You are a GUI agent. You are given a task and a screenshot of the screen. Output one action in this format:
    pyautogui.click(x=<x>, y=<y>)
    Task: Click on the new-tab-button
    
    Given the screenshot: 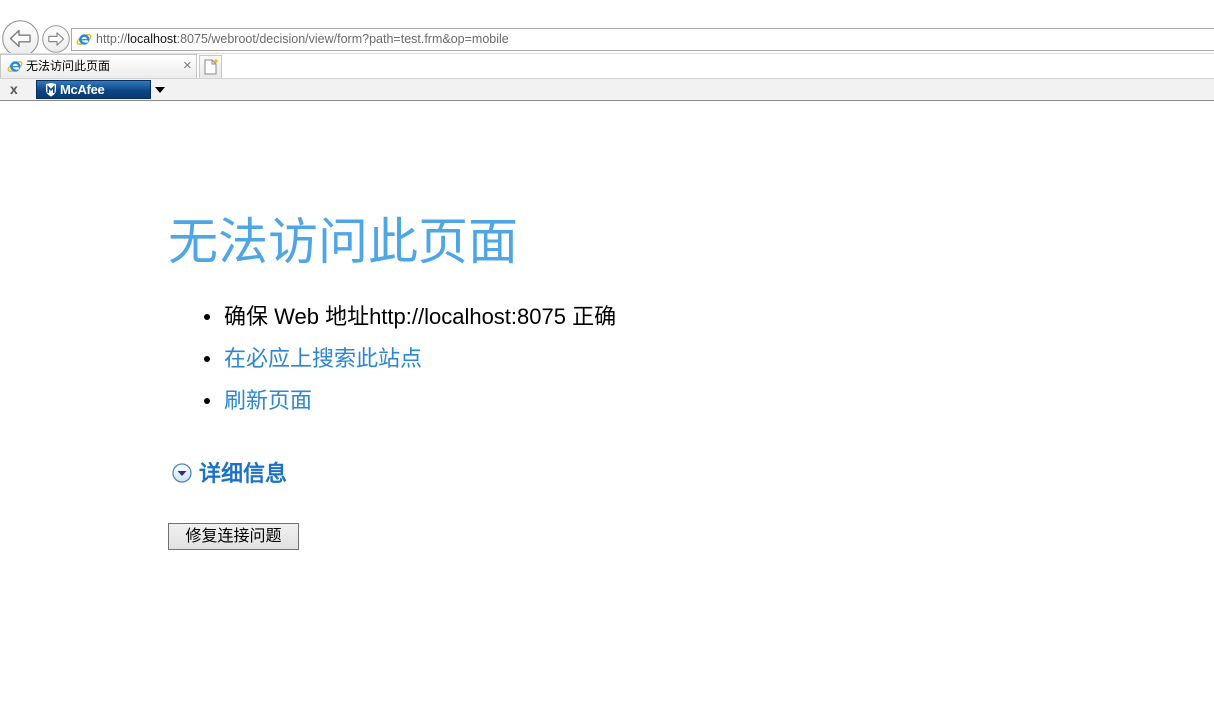 What is the action you would take?
    pyautogui.click(x=210, y=66)
    